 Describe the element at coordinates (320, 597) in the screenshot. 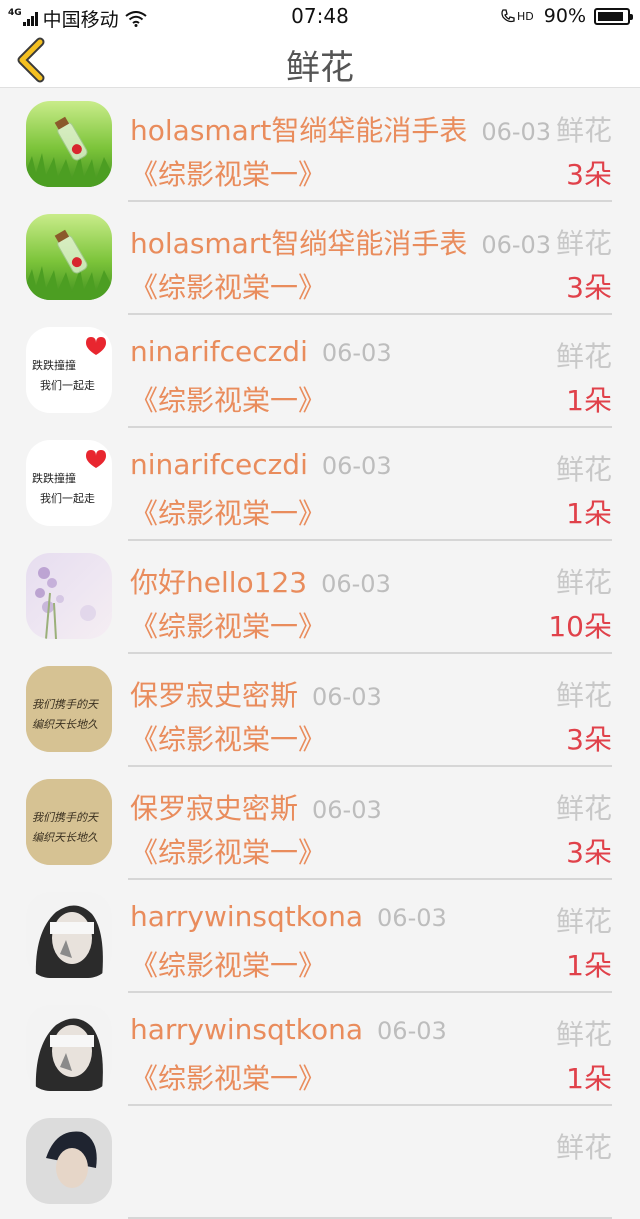

I see `list-item: 你好hello123 06-03 《综影视棠一》 鲜花 10朵` at that location.